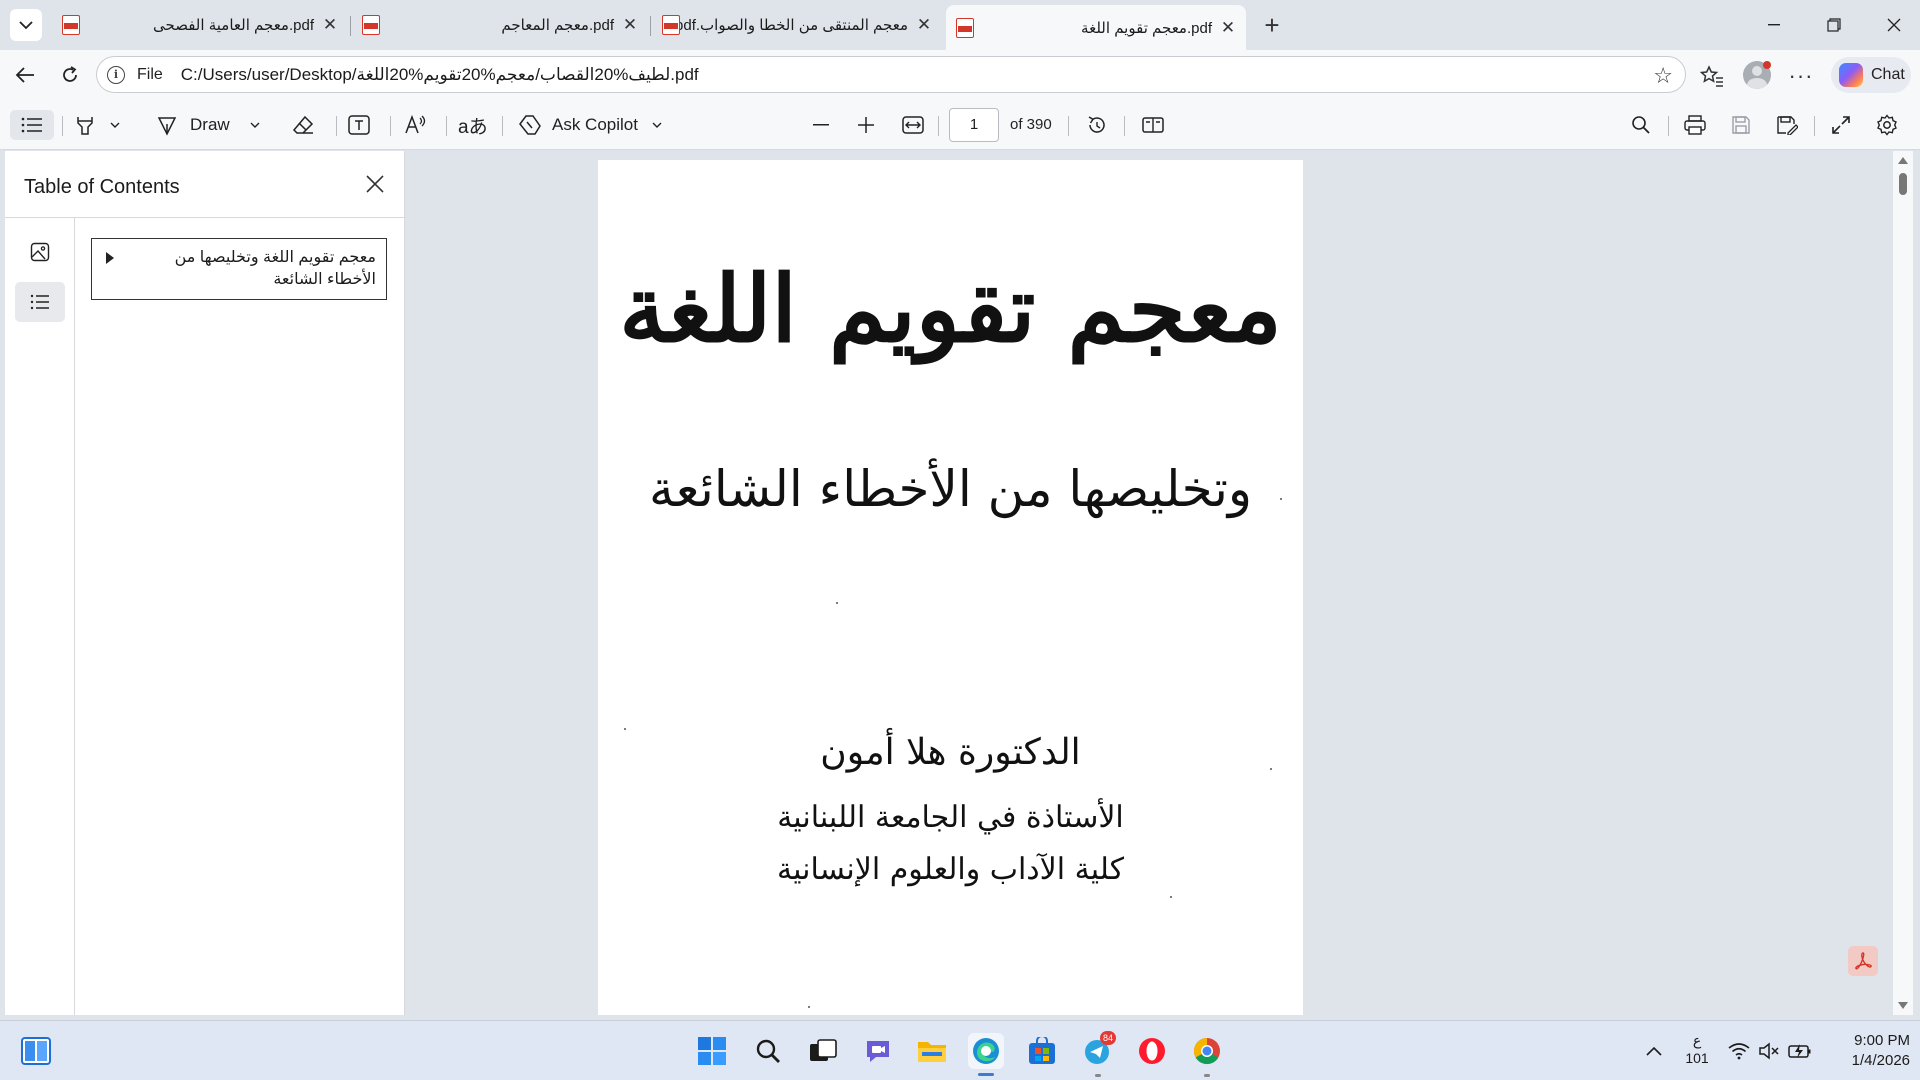 The width and height of the screenshot is (1920, 1080). What do you see at coordinates (1031, 124) in the screenshot?
I see `page-total-label: of 390` at bounding box center [1031, 124].